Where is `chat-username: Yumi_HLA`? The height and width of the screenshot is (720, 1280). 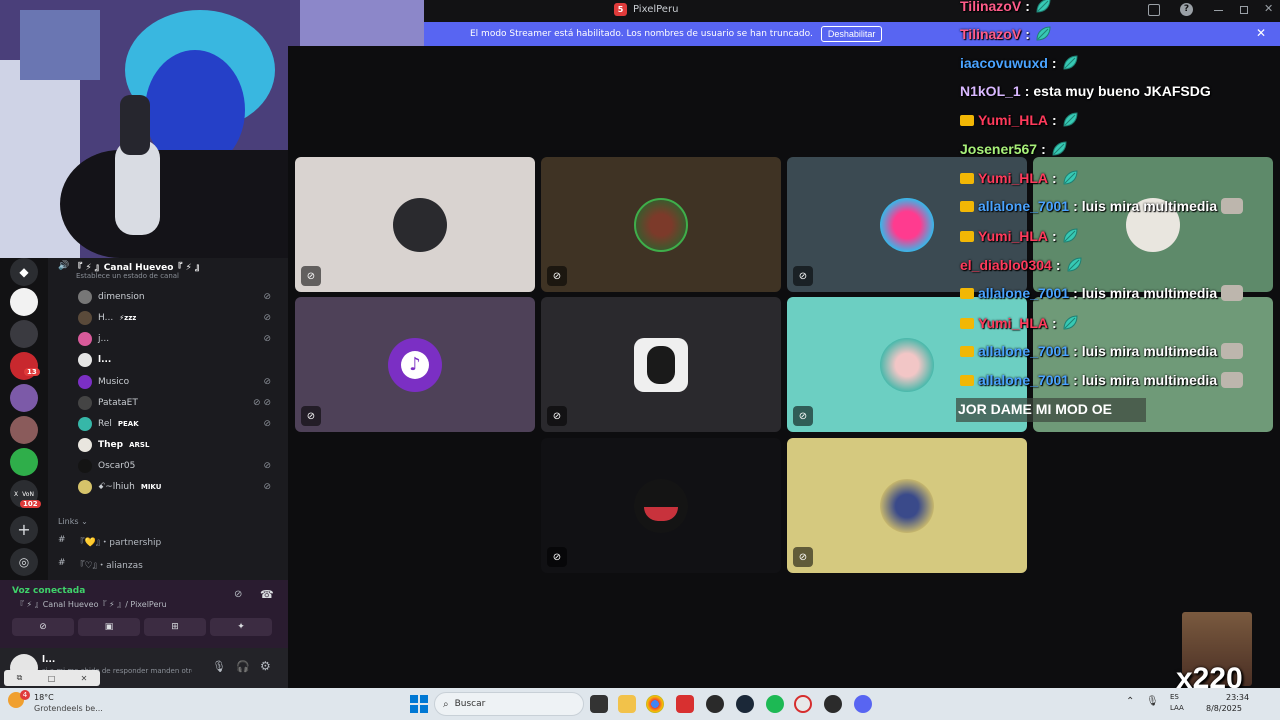 chat-username: Yumi_HLA is located at coordinates (1013, 323).